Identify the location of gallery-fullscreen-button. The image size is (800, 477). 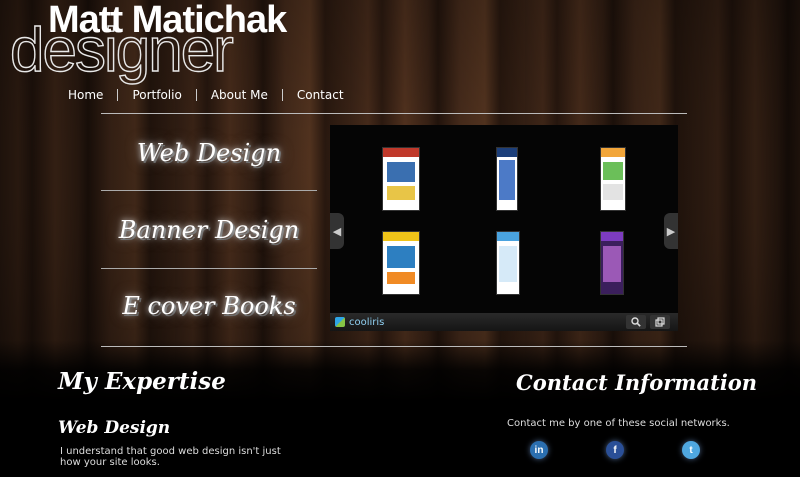
(660, 322).